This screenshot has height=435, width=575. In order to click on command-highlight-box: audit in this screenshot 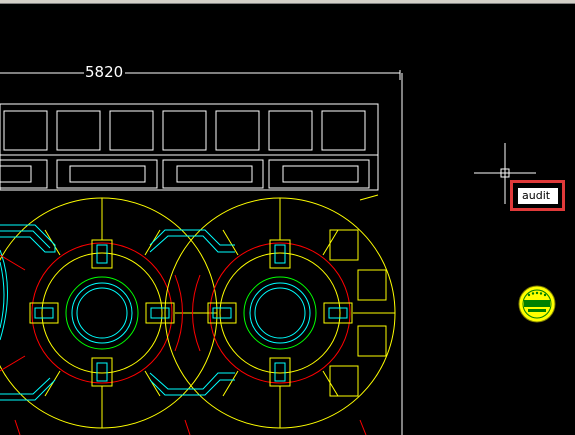, I will do `click(537, 195)`.